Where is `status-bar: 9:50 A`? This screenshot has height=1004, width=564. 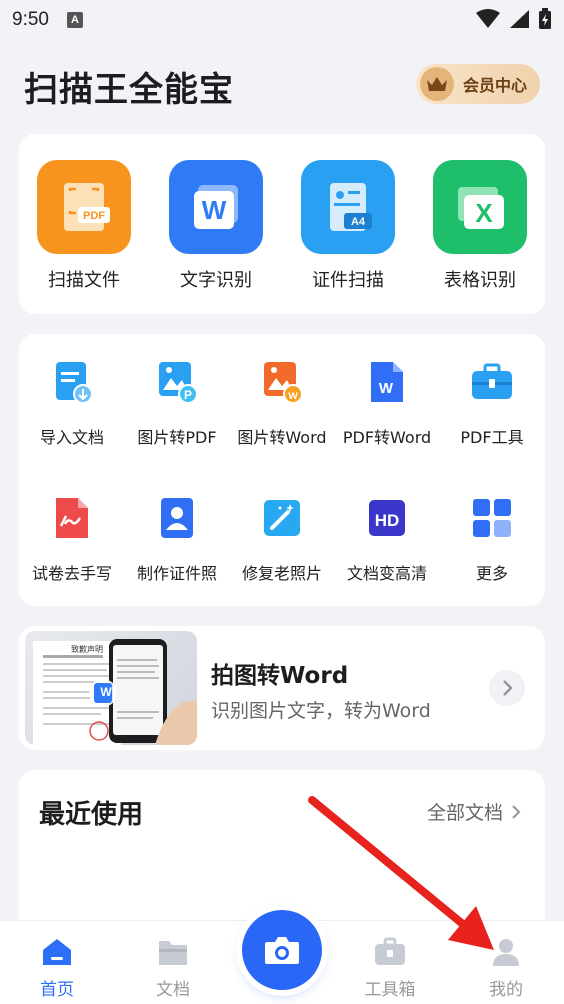 status-bar: 9:50 A is located at coordinates (282, 20).